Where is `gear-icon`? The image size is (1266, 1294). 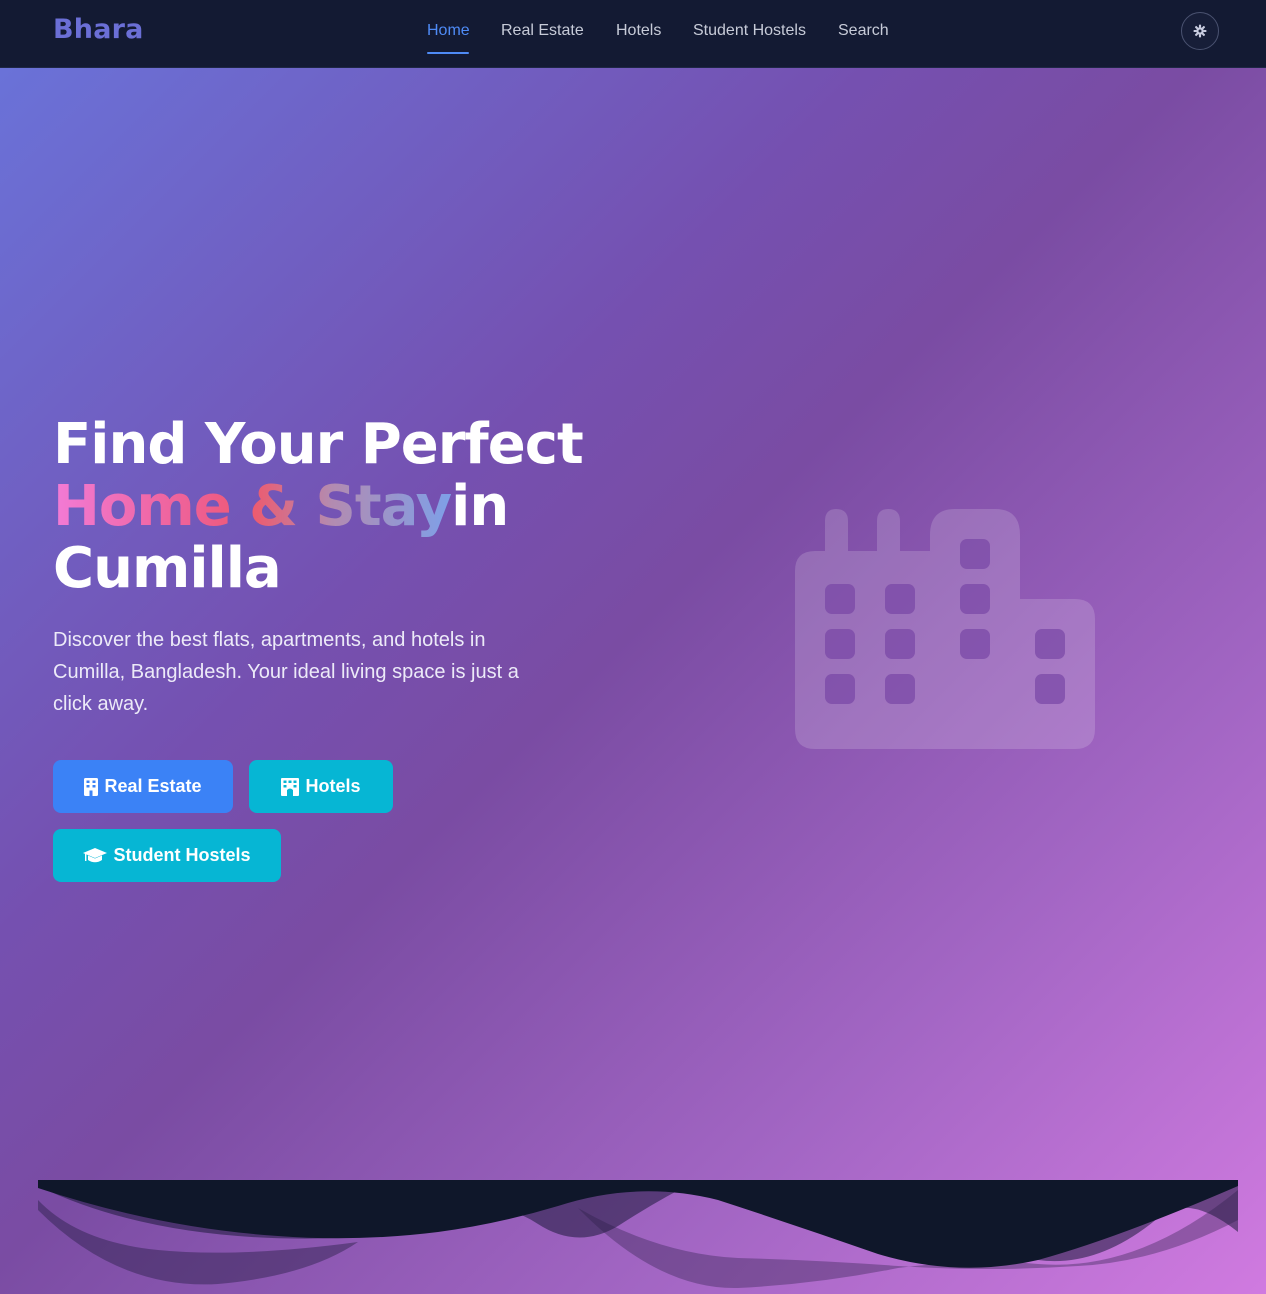
gear-icon is located at coordinates (1200, 31).